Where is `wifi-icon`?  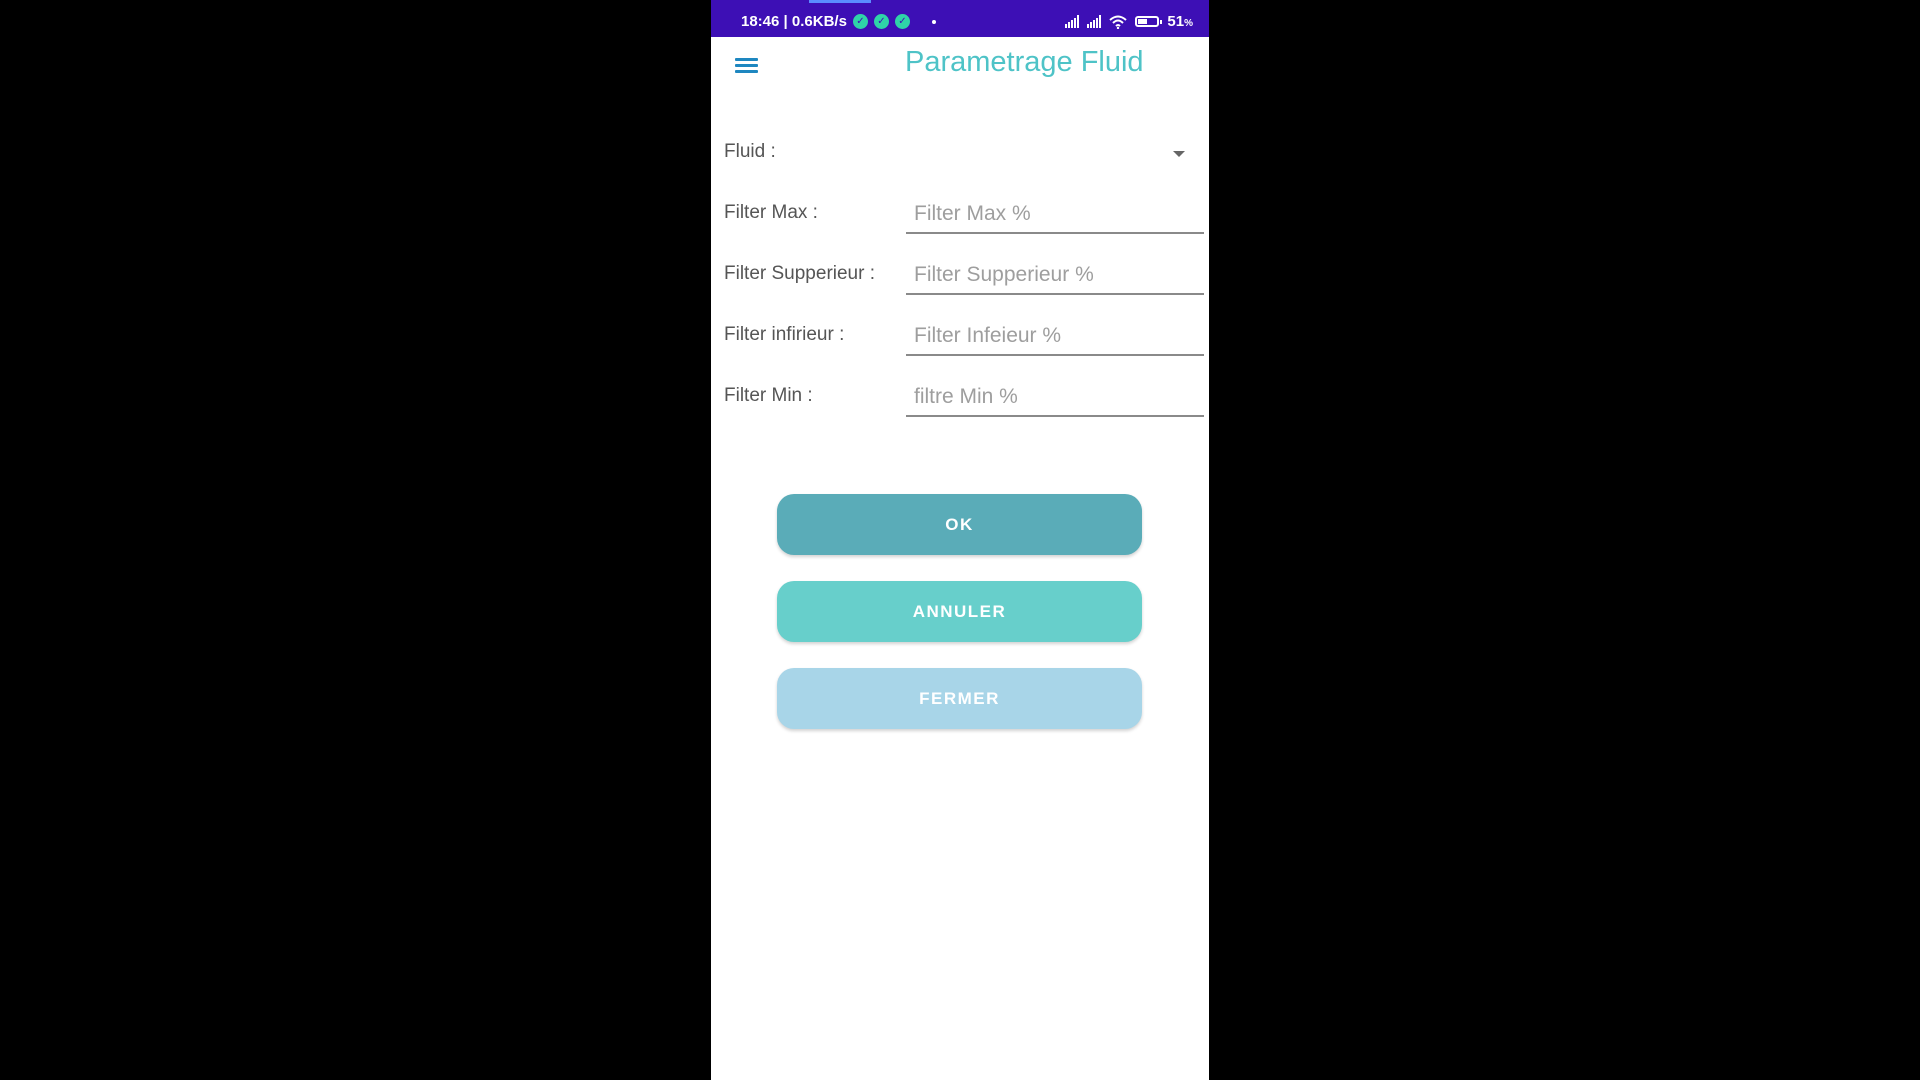 wifi-icon is located at coordinates (1118, 22).